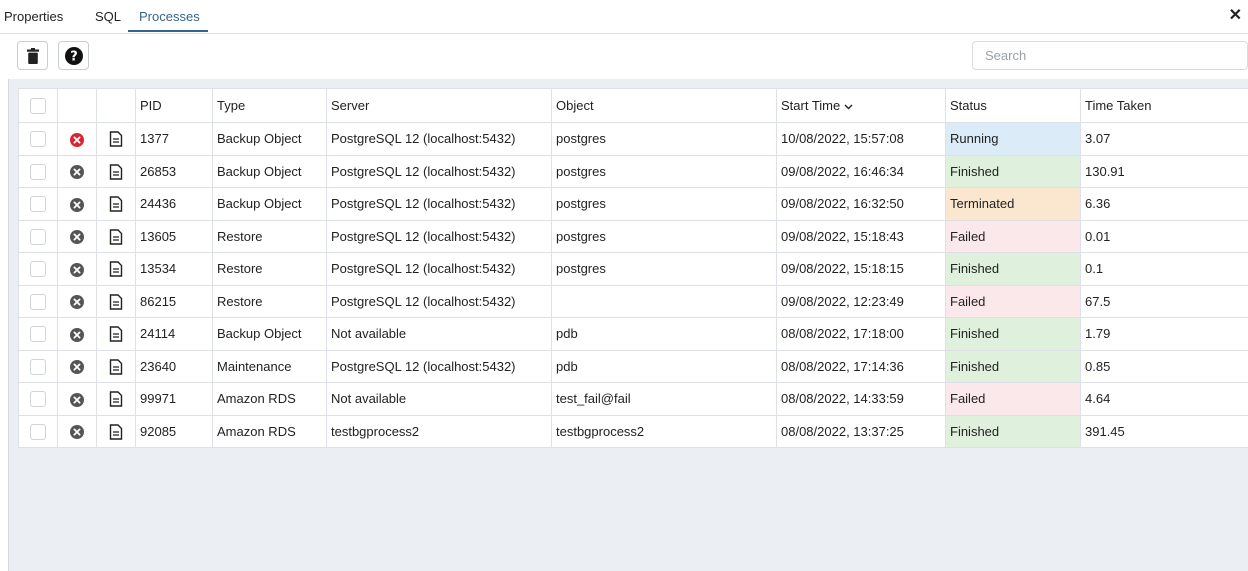 The width and height of the screenshot is (1248, 571). Describe the element at coordinates (439, 334) in the screenshot. I see `cell-server: Not available` at that location.